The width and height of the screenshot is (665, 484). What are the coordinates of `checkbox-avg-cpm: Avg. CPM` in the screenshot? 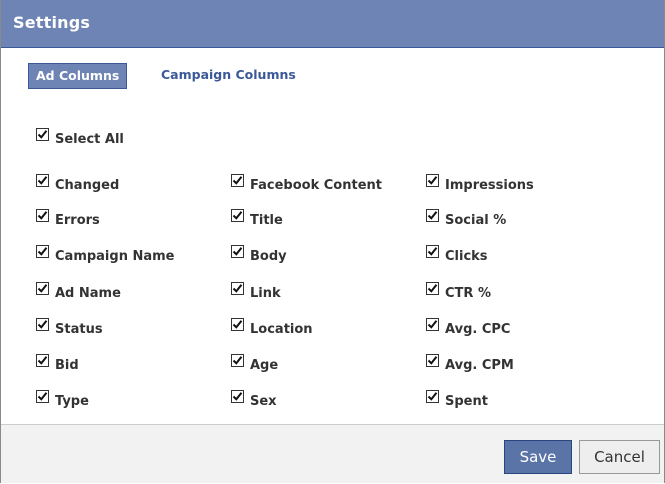 It's located at (470, 362).